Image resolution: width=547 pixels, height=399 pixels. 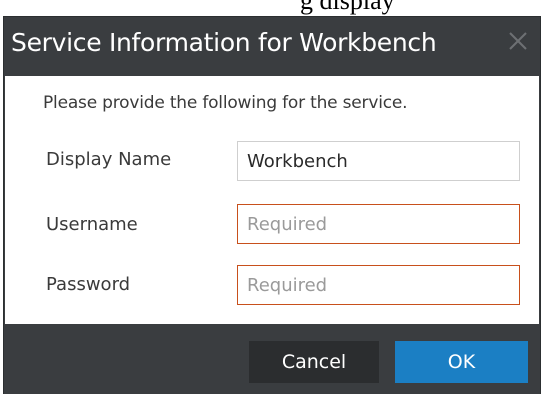 I want to click on close-icon, so click(x=518, y=41).